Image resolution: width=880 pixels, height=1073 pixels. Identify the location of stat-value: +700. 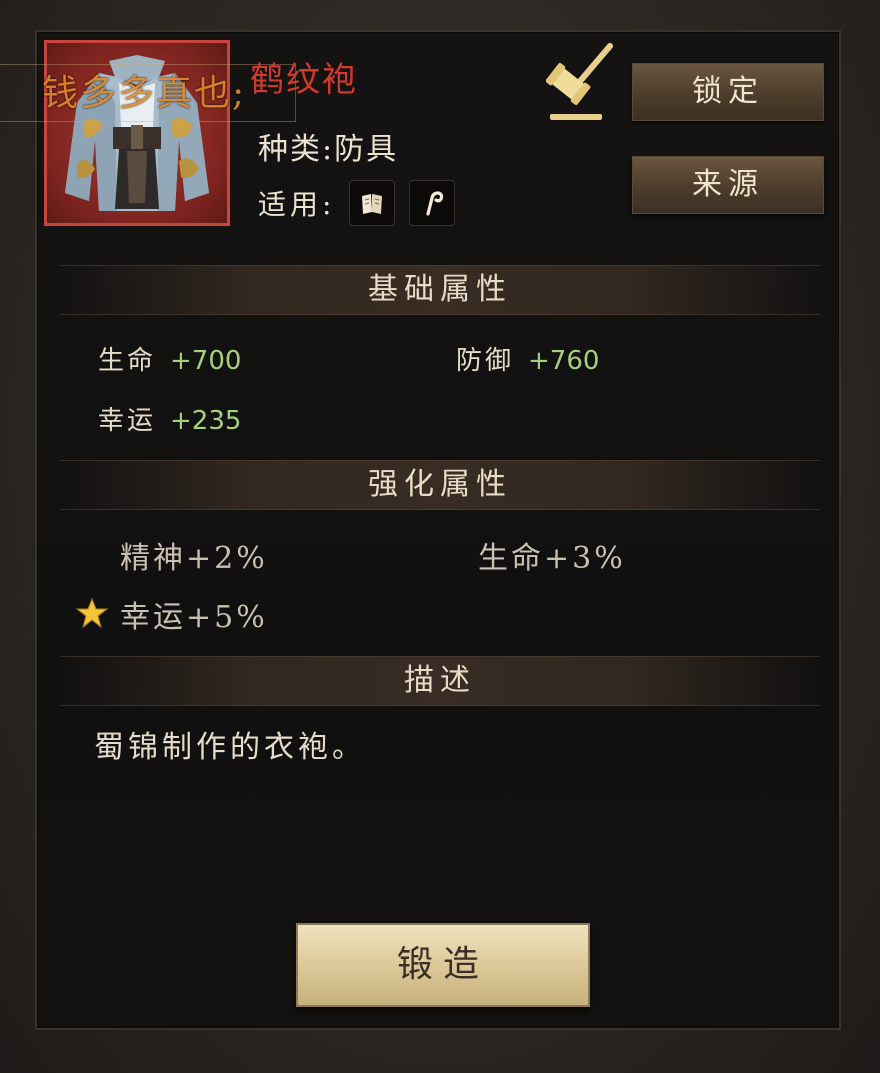
(206, 361).